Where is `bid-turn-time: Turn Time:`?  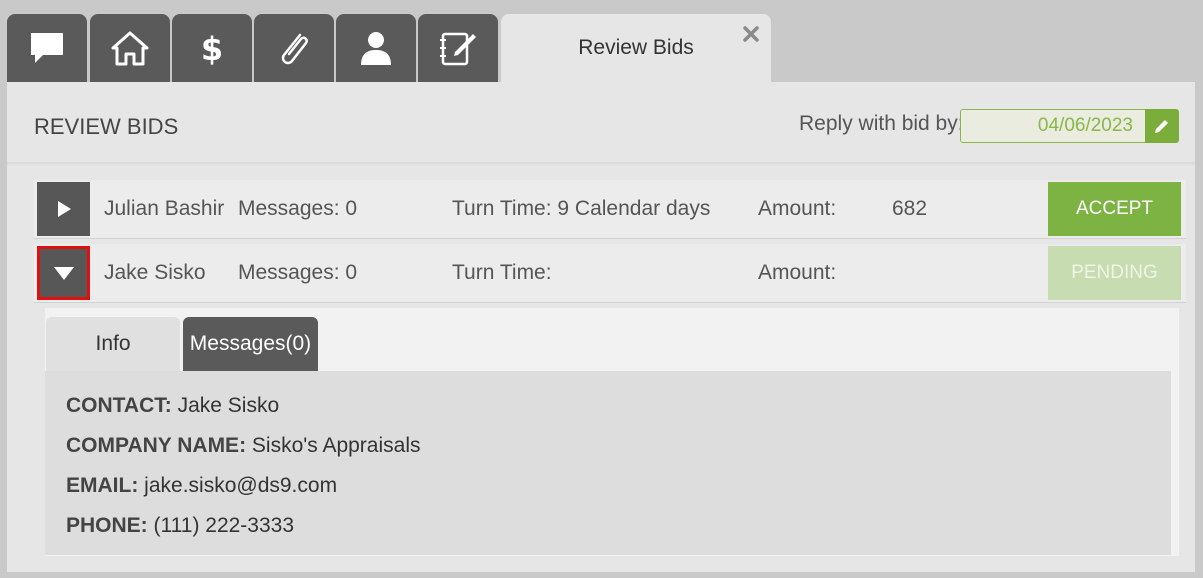
bid-turn-time: Turn Time: is located at coordinates (502, 272).